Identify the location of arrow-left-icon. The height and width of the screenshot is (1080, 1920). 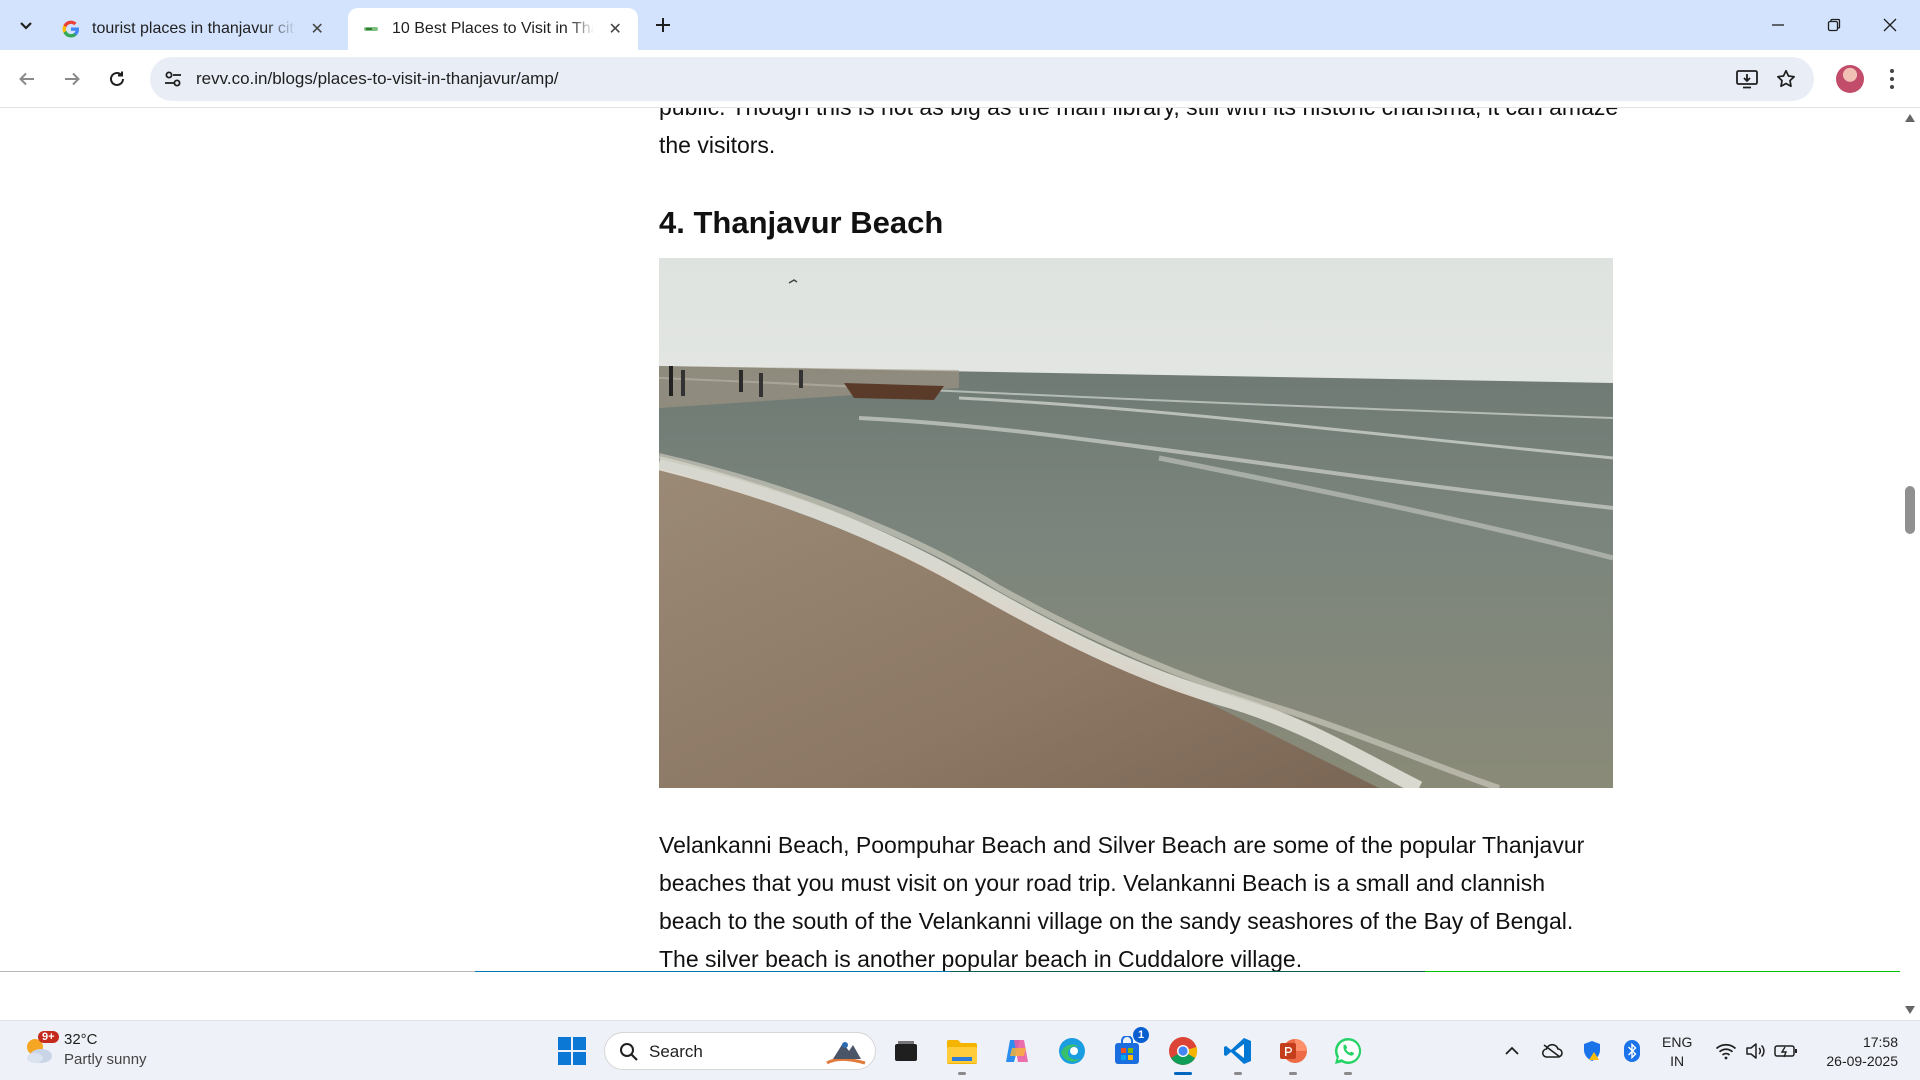
(26, 79).